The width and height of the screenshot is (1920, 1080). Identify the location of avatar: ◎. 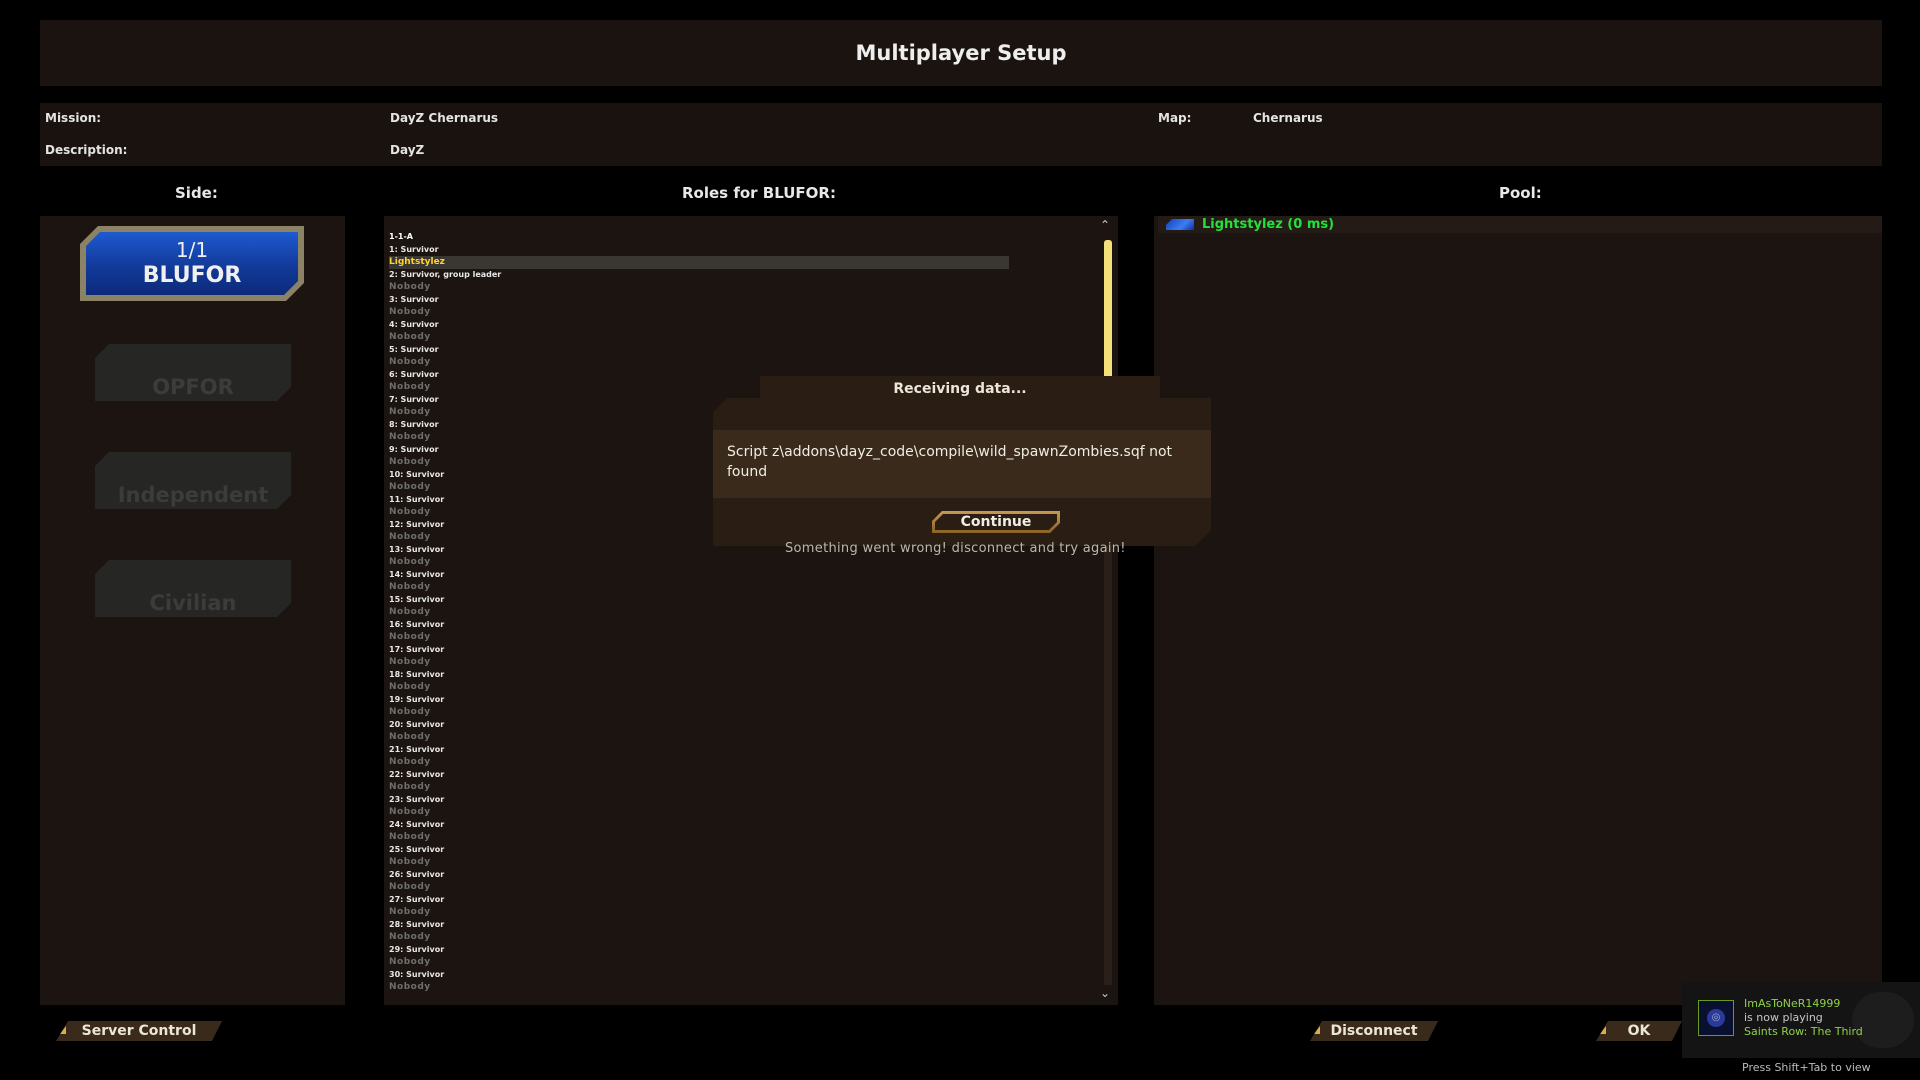
(1716, 1018).